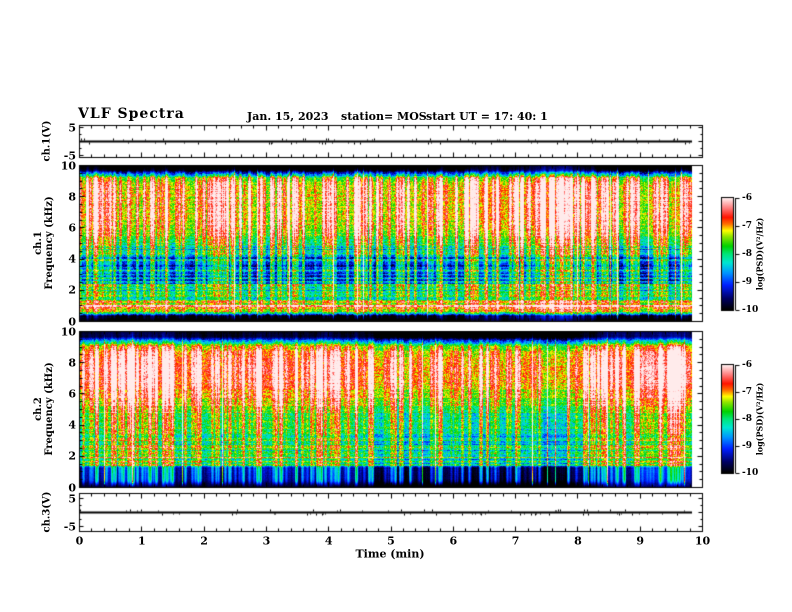 The image size is (792, 612). I want to click on ch1-freq-tick-label: 6, so click(72, 228).